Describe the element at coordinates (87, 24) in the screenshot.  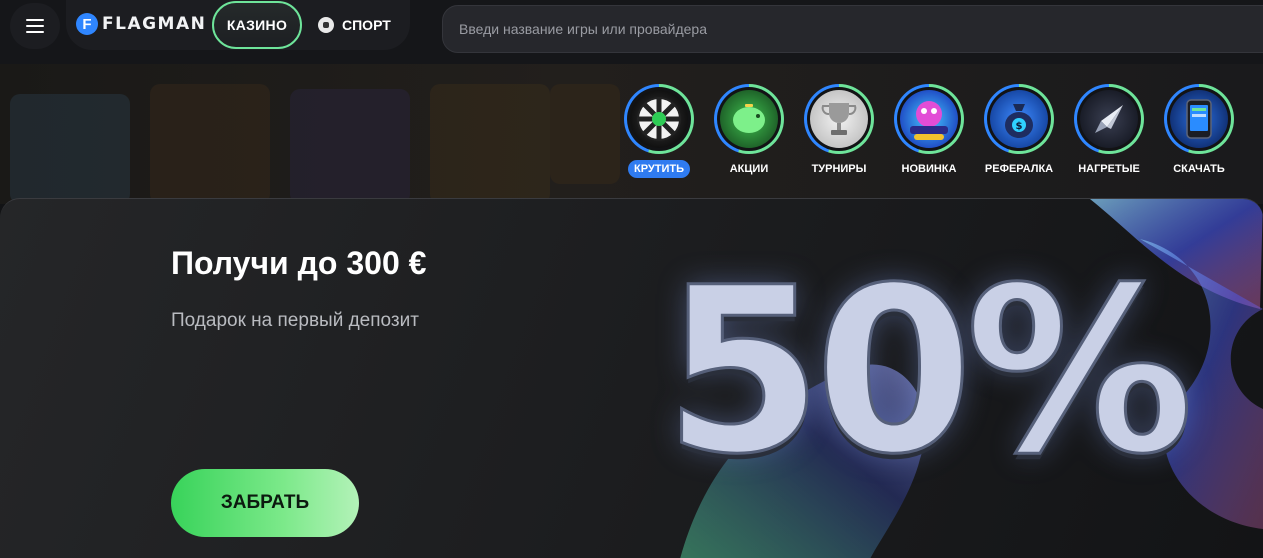
I see `logo-mark: F` at that location.